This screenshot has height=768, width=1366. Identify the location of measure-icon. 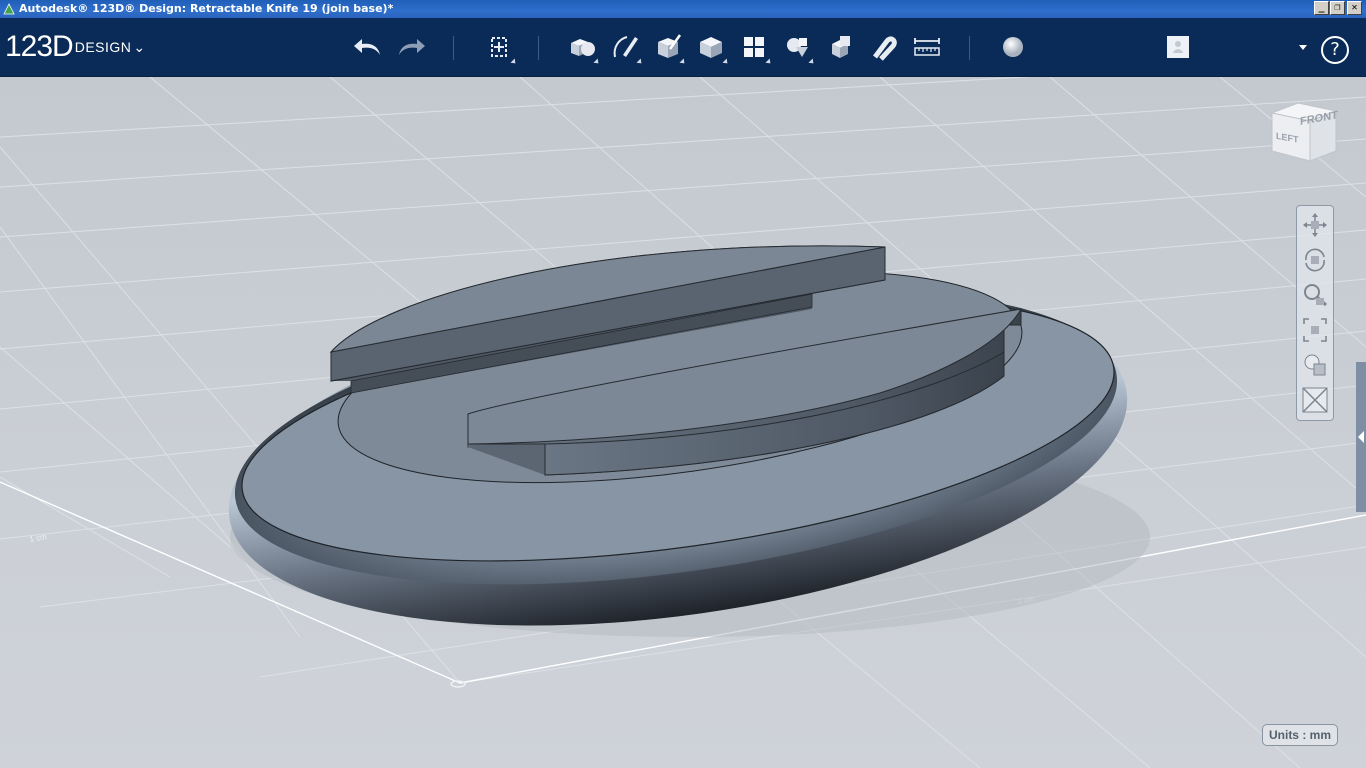
(927, 47).